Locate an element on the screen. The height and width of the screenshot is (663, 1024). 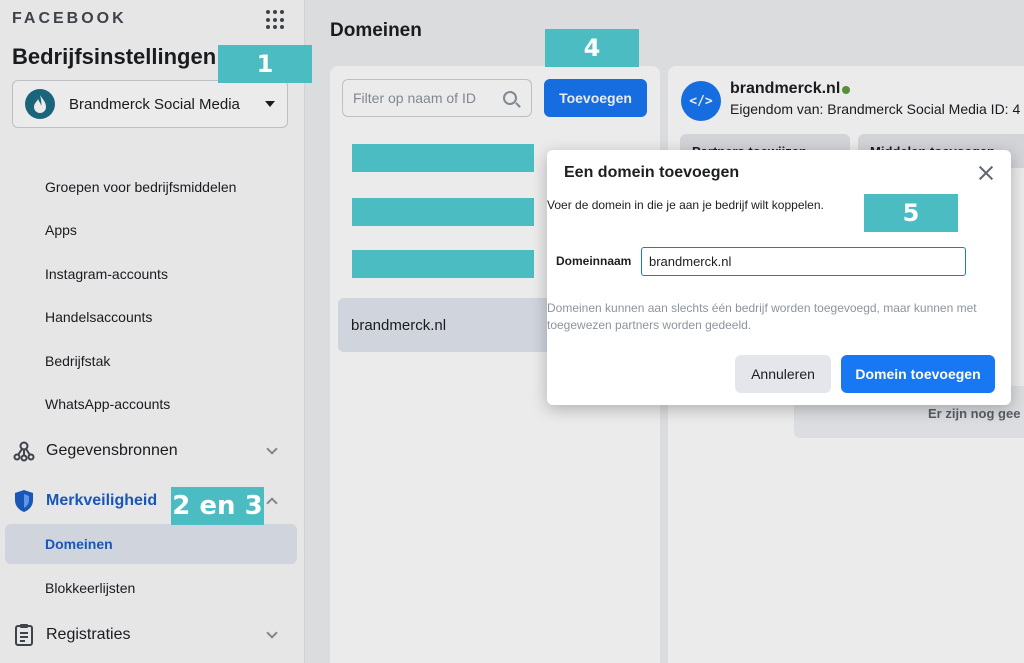
chevron-up-icon is located at coordinates (272, 503).